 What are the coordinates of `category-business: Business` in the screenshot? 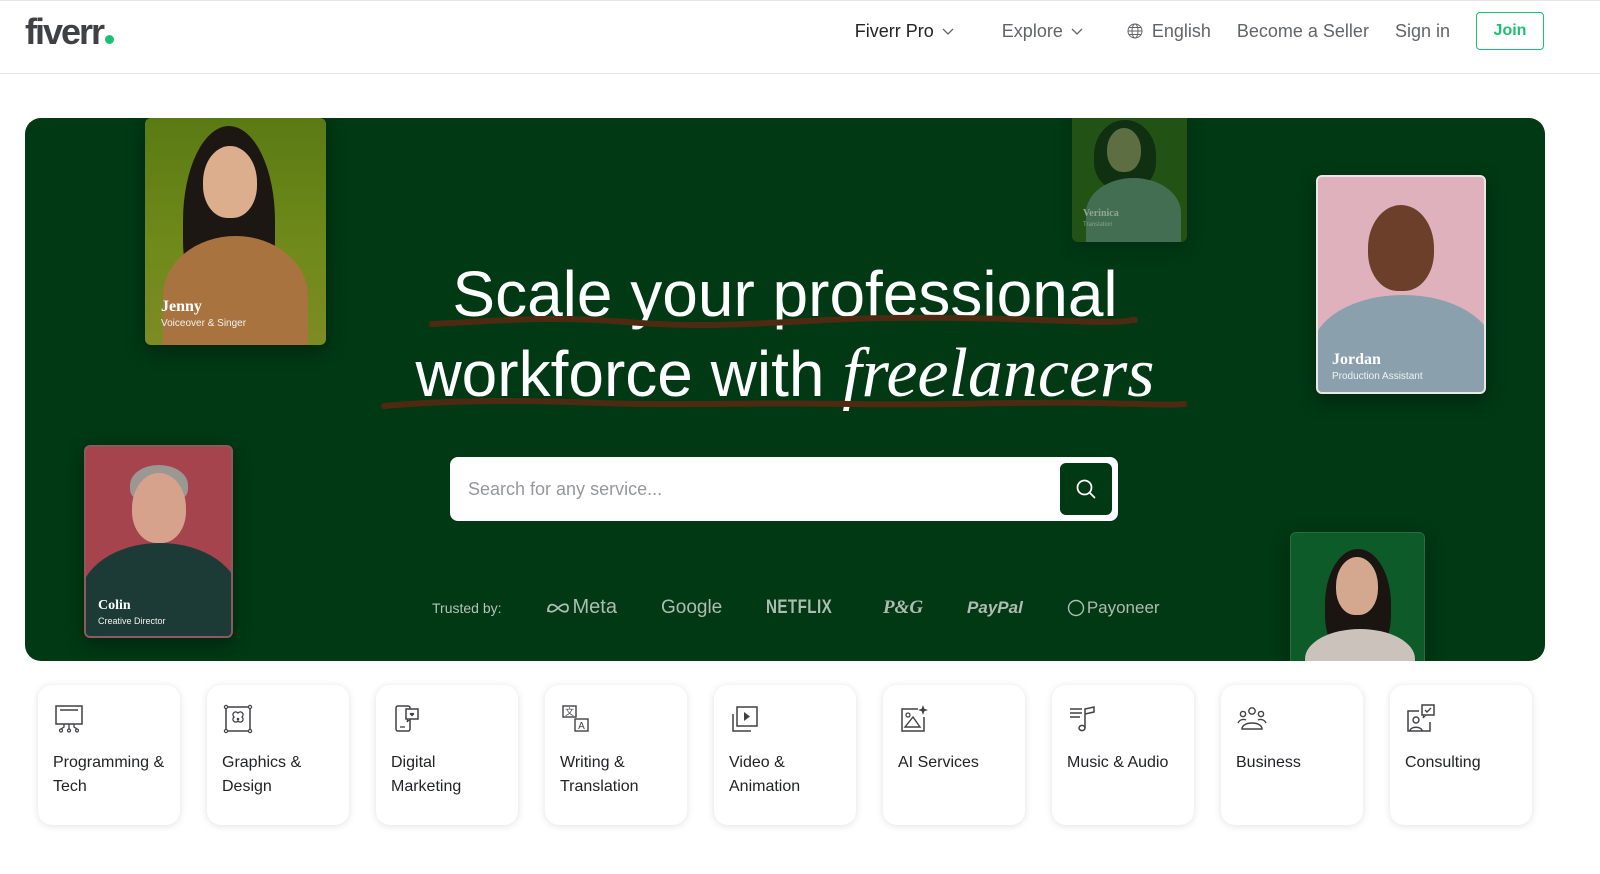 It's located at (1292, 755).